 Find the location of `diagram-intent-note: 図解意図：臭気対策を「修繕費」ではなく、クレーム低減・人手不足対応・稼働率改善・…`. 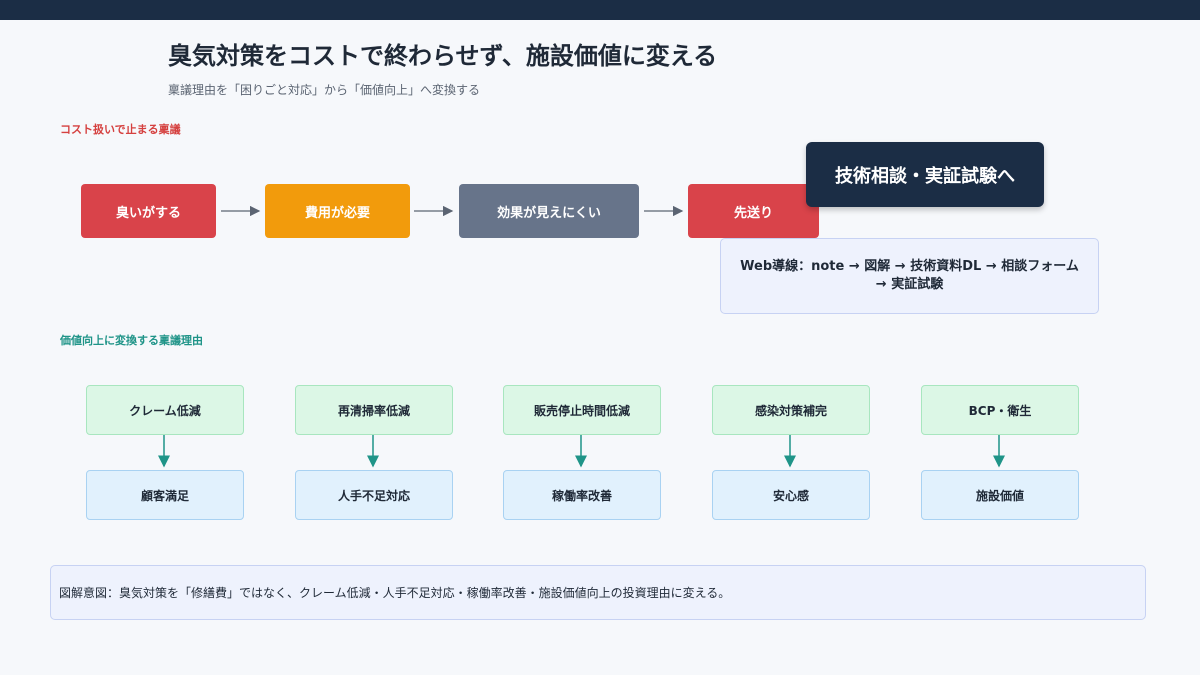

diagram-intent-note: 図解意図：臭気対策を「修繕費」ではなく、クレーム低減・人手不足対応・稼働率改善・… is located at coordinates (598, 592).